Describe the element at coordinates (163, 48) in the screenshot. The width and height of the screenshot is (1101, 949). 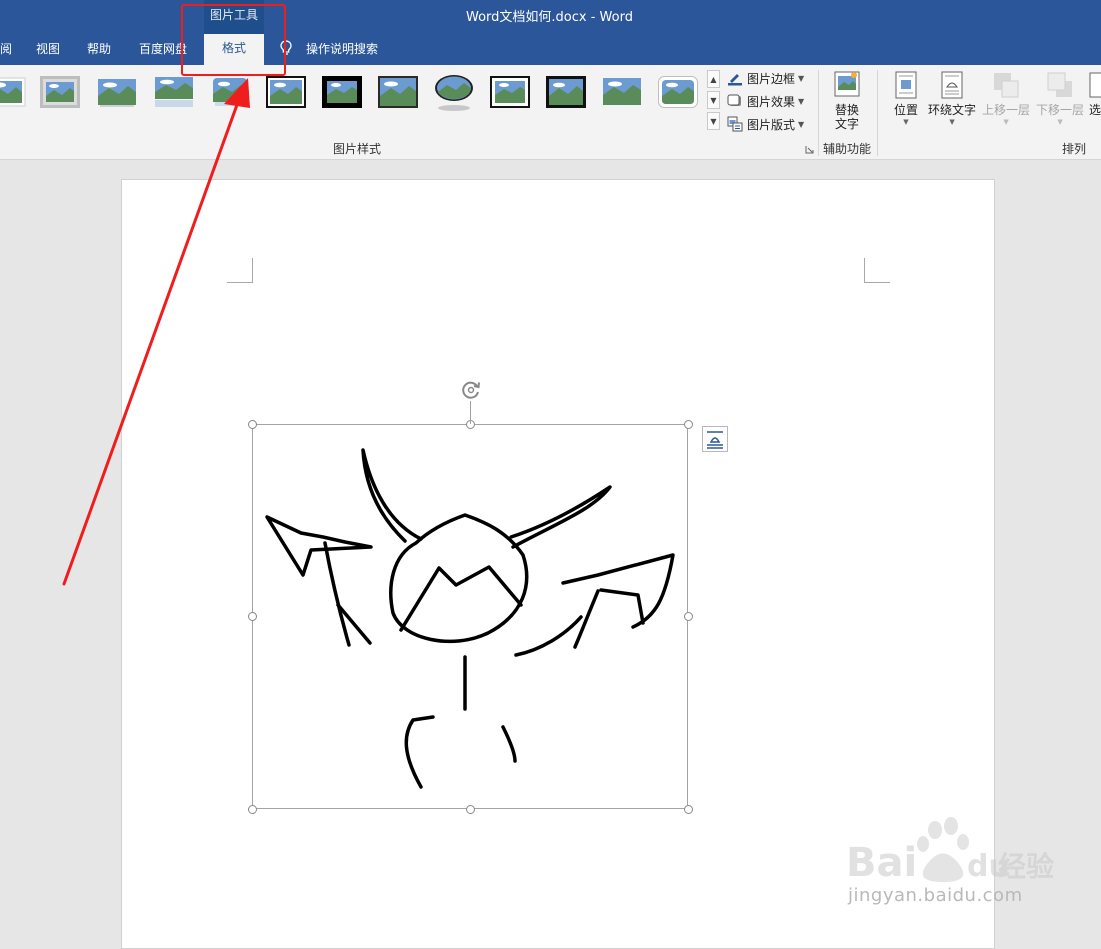
I see `tab-baidu-netdisk: 百度网盘` at that location.